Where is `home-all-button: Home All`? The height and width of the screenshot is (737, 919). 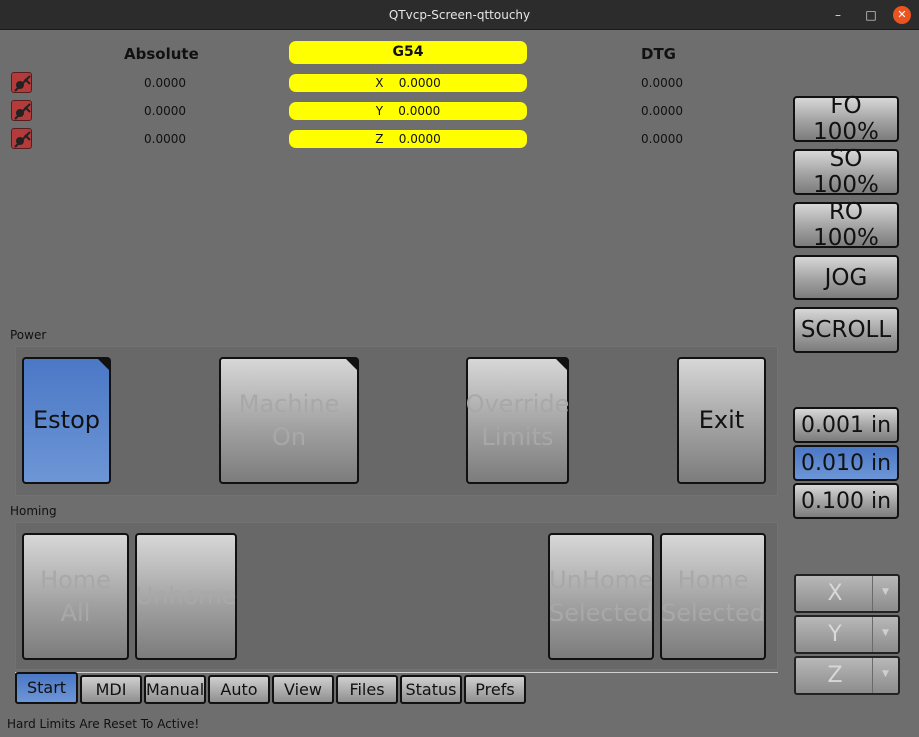 home-all-button: Home All is located at coordinates (75, 596).